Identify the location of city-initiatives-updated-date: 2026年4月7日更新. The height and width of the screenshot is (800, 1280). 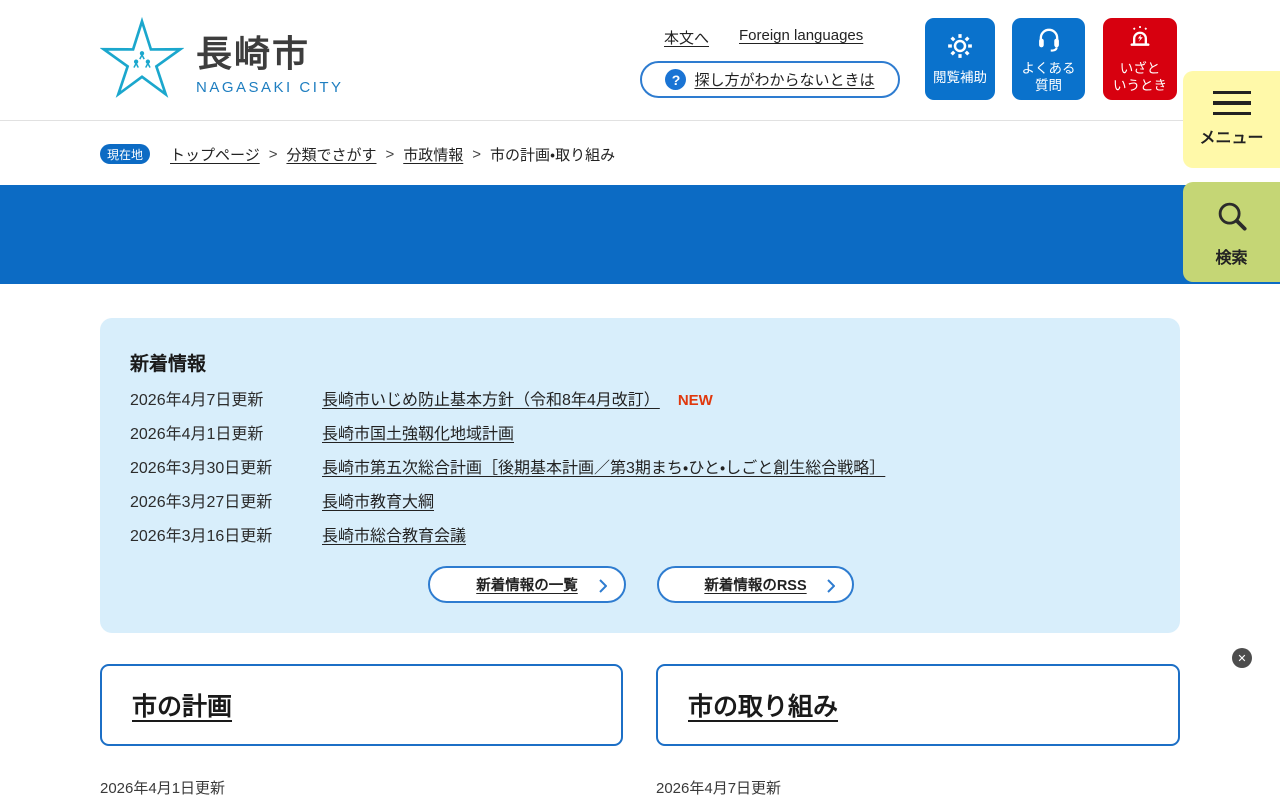
(719, 788).